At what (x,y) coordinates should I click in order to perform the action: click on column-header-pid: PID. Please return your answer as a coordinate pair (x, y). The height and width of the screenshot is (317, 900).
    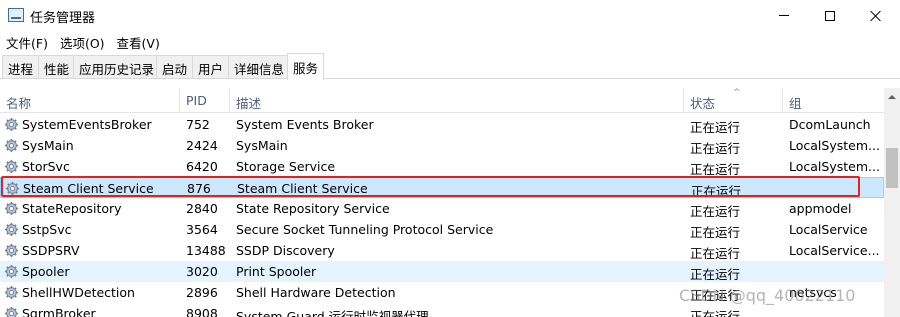
    Looking at the image, I should click on (205, 100).